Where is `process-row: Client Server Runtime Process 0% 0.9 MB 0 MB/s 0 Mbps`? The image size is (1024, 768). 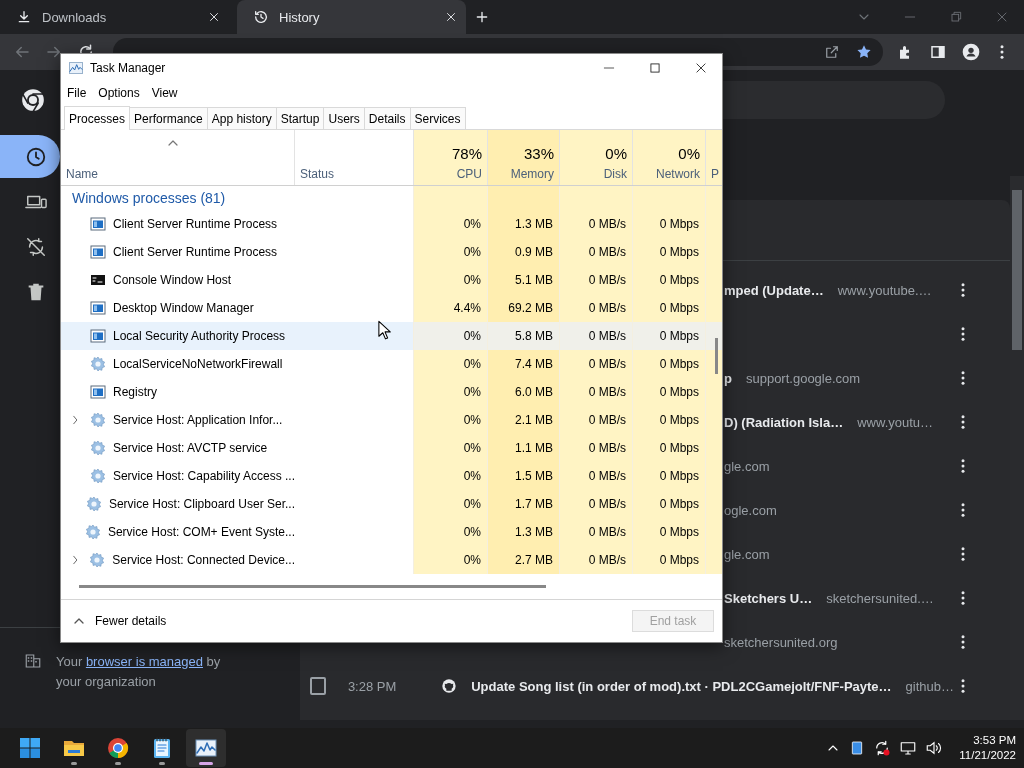 process-row: Client Server Runtime Process 0% 0.9 MB 0 MB/s 0 Mbps is located at coordinates (391, 252).